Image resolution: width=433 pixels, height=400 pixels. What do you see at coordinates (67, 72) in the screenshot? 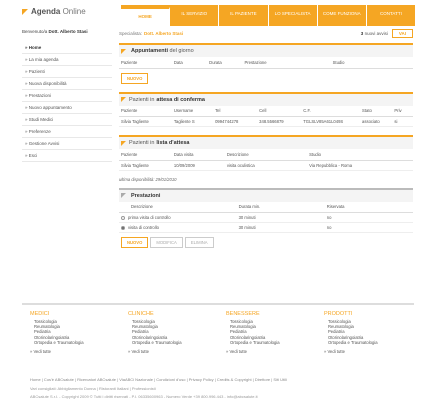
I see `sidebar-item-pazienti: » Pazienti` at bounding box center [67, 72].